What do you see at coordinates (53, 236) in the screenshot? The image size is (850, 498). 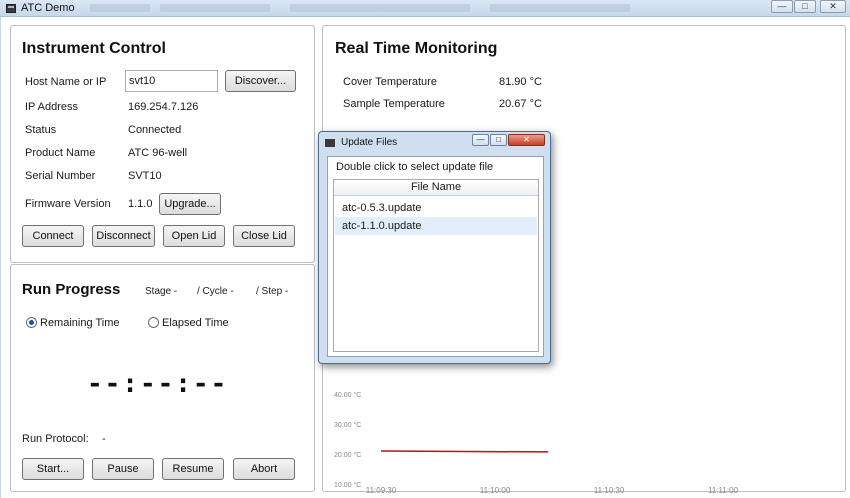 I see `connect-button: Connect` at bounding box center [53, 236].